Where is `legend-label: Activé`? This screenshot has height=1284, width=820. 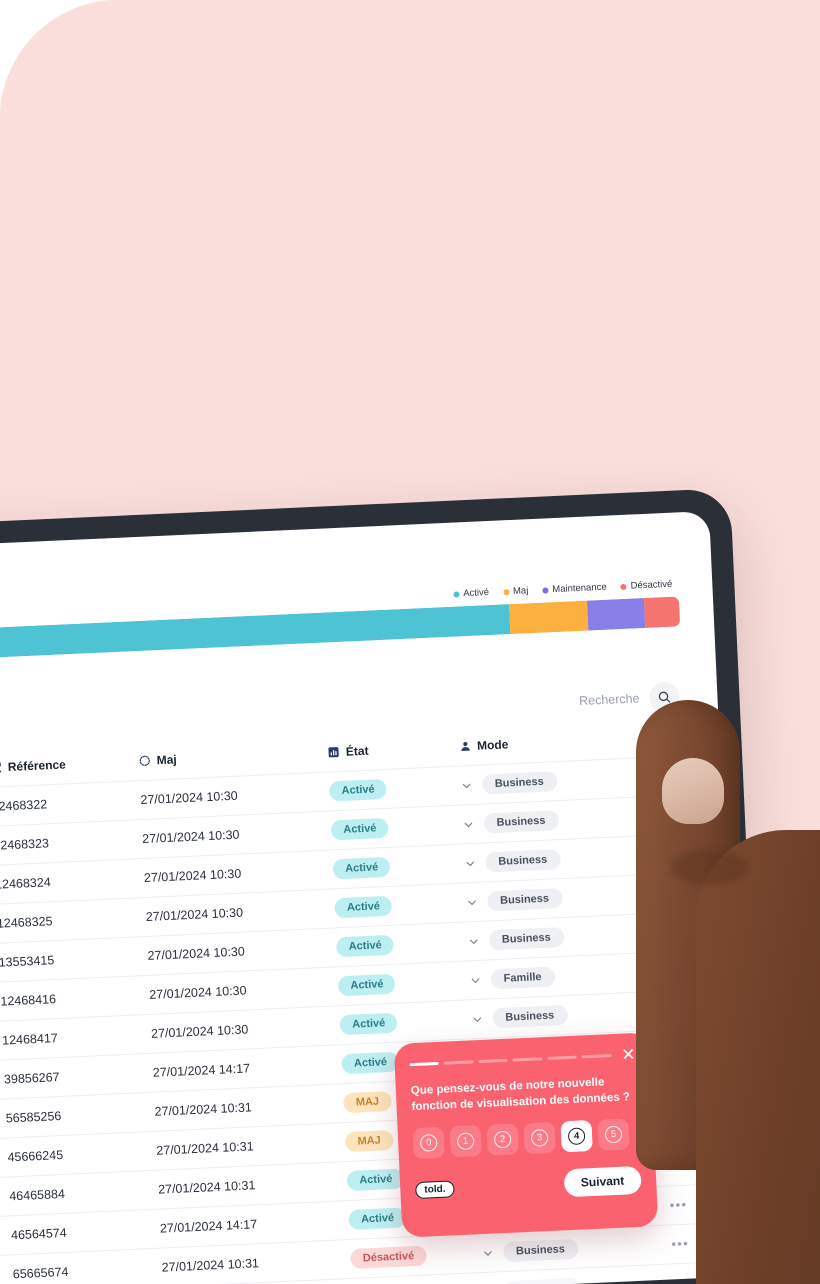
legend-label: Activé is located at coordinates (476, 593).